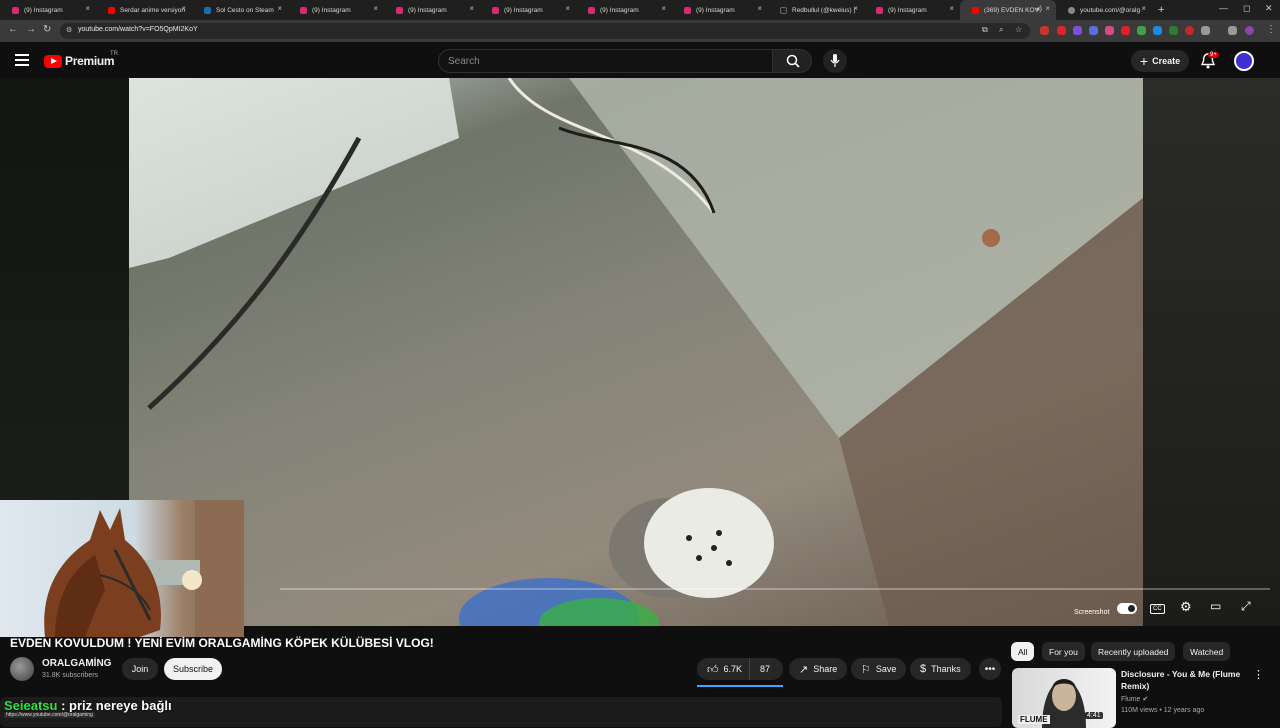  I want to click on dislike-count: 87, so click(765, 669).